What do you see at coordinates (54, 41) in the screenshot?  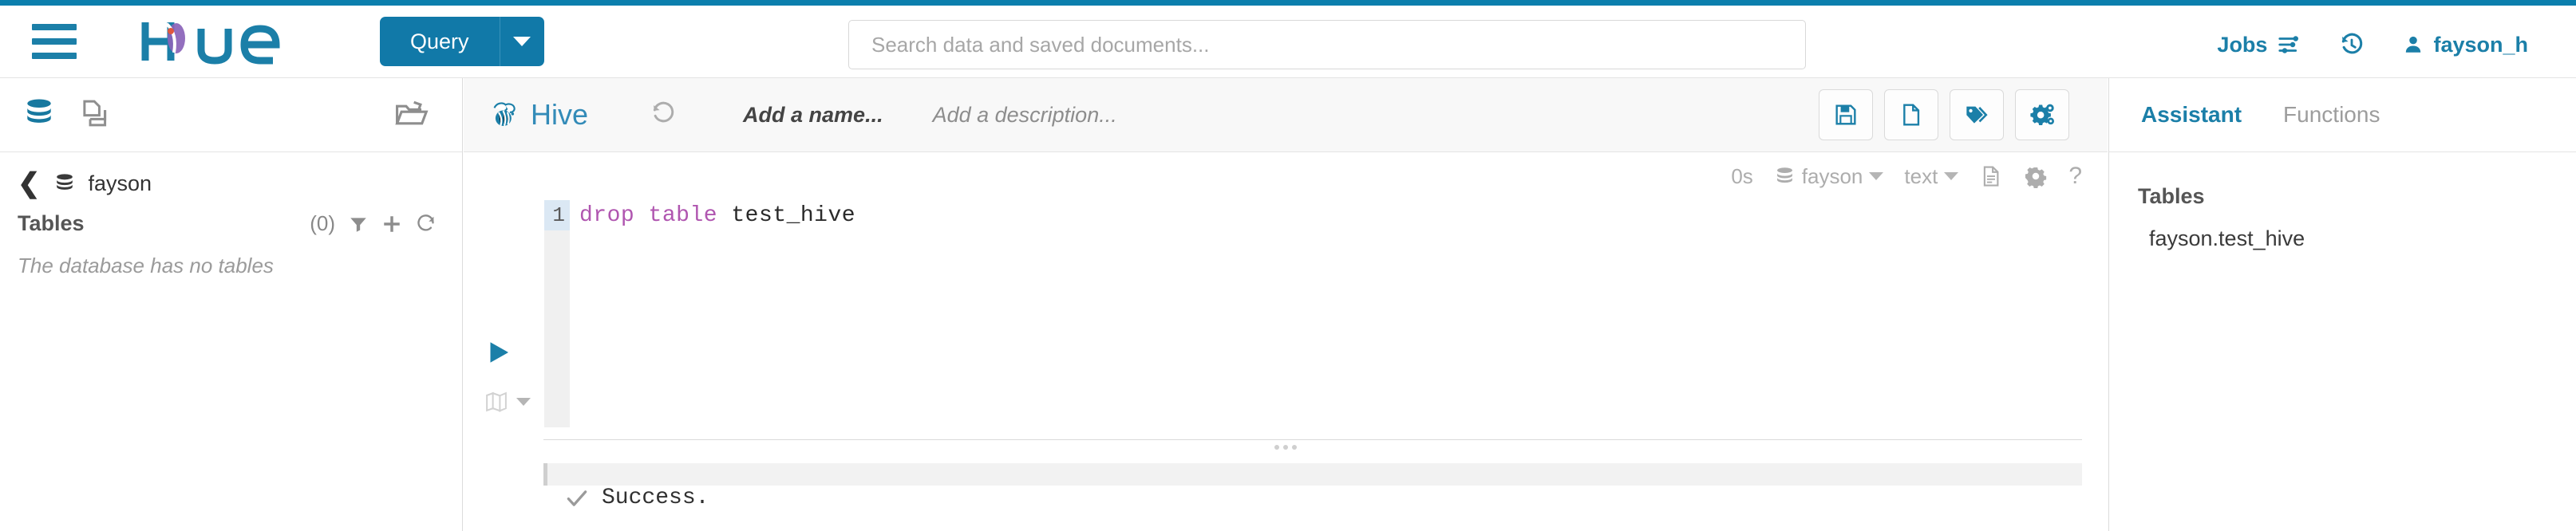 I see `hamburger-menu-icon` at bounding box center [54, 41].